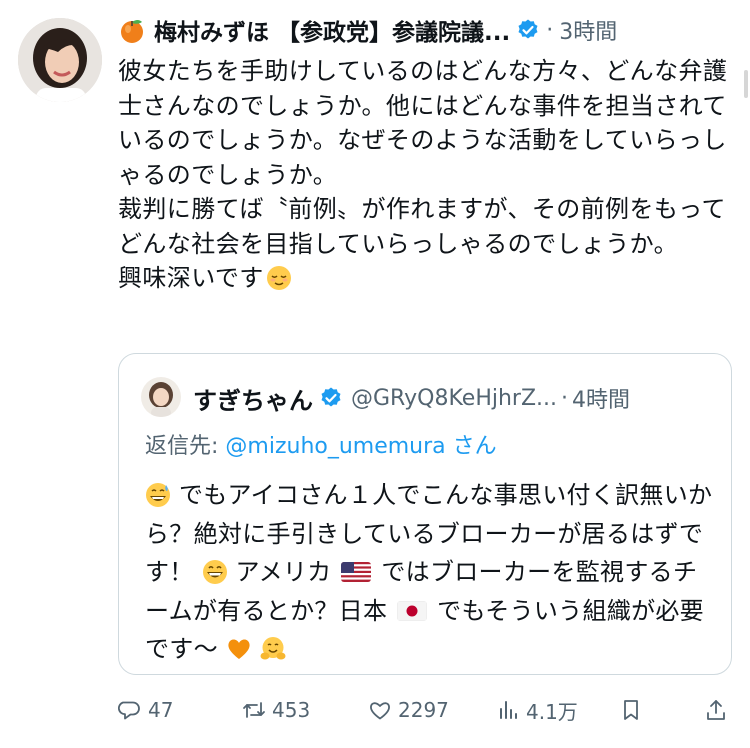 Image resolution: width=750 pixels, height=748 pixels. I want to click on us-flag-emoji-icon, so click(356, 572).